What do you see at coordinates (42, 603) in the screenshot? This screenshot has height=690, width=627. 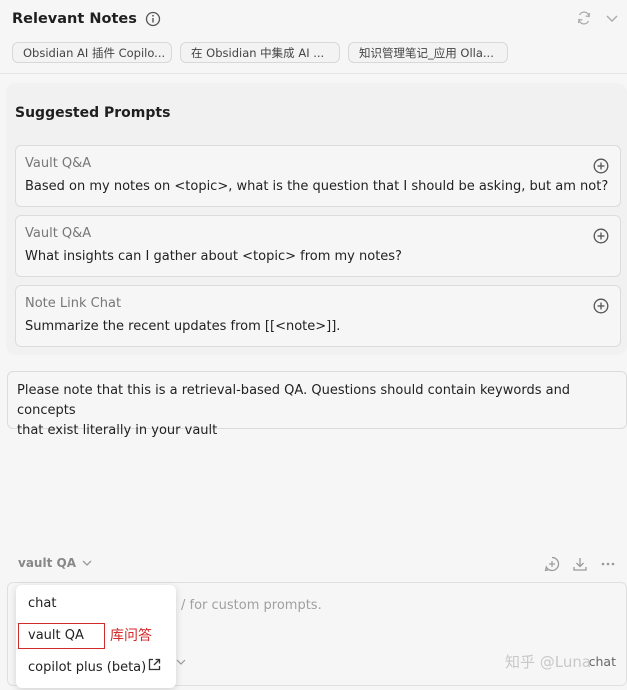 I see `dropdown-option-chat: chat` at bounding box center [42, 603].